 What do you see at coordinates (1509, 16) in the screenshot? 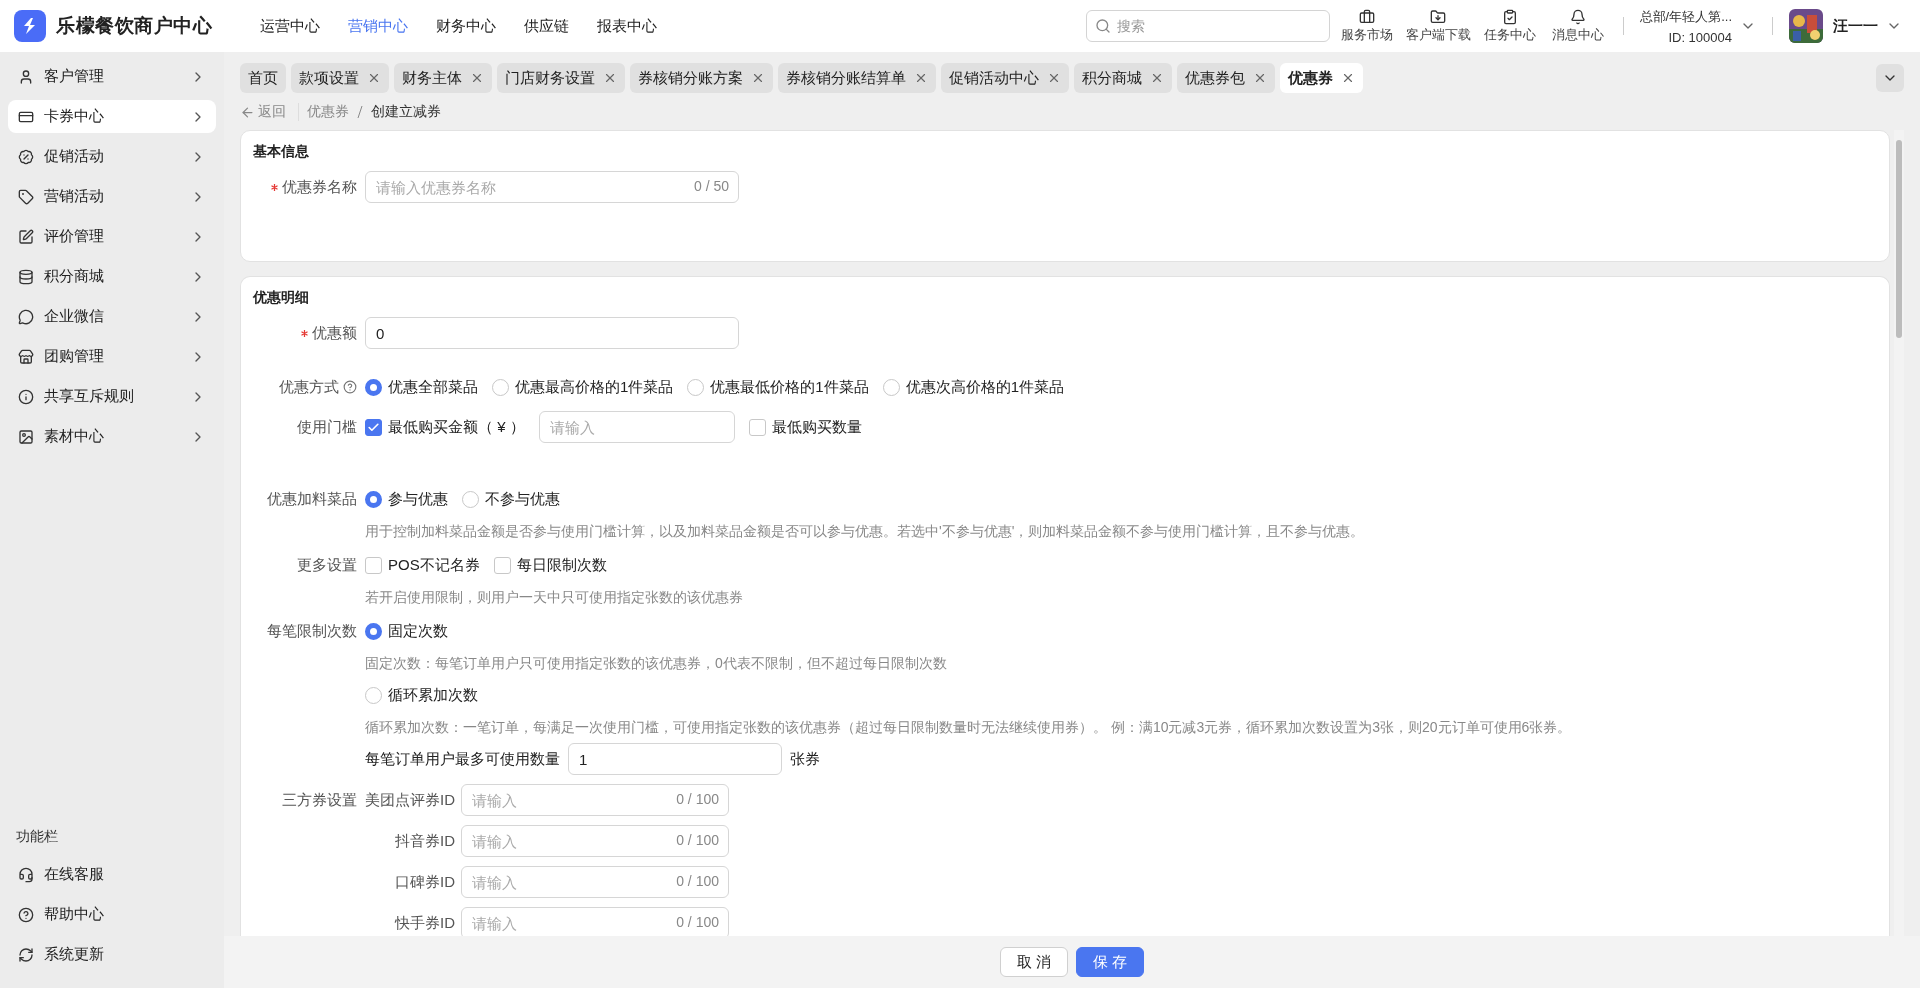
I see `clipboard-check-icon` at bounding box center [1509, 16].